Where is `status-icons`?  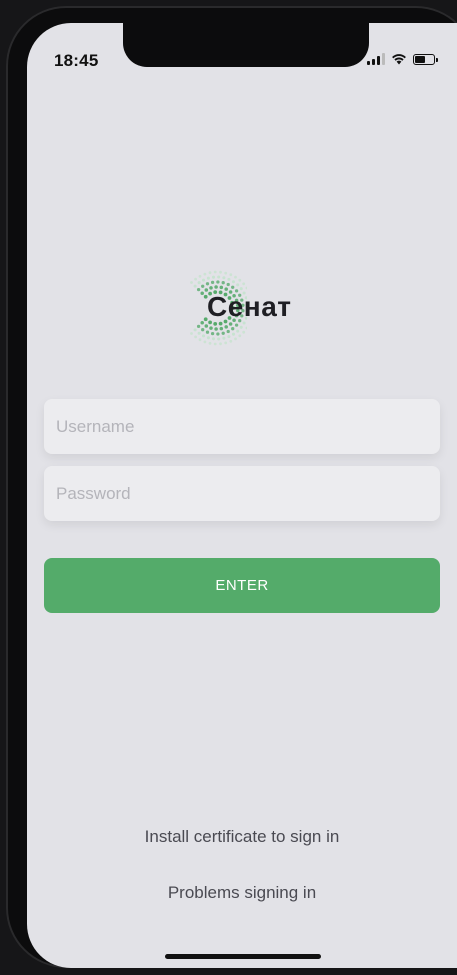 status-icons is located at coordinates (402, 59).